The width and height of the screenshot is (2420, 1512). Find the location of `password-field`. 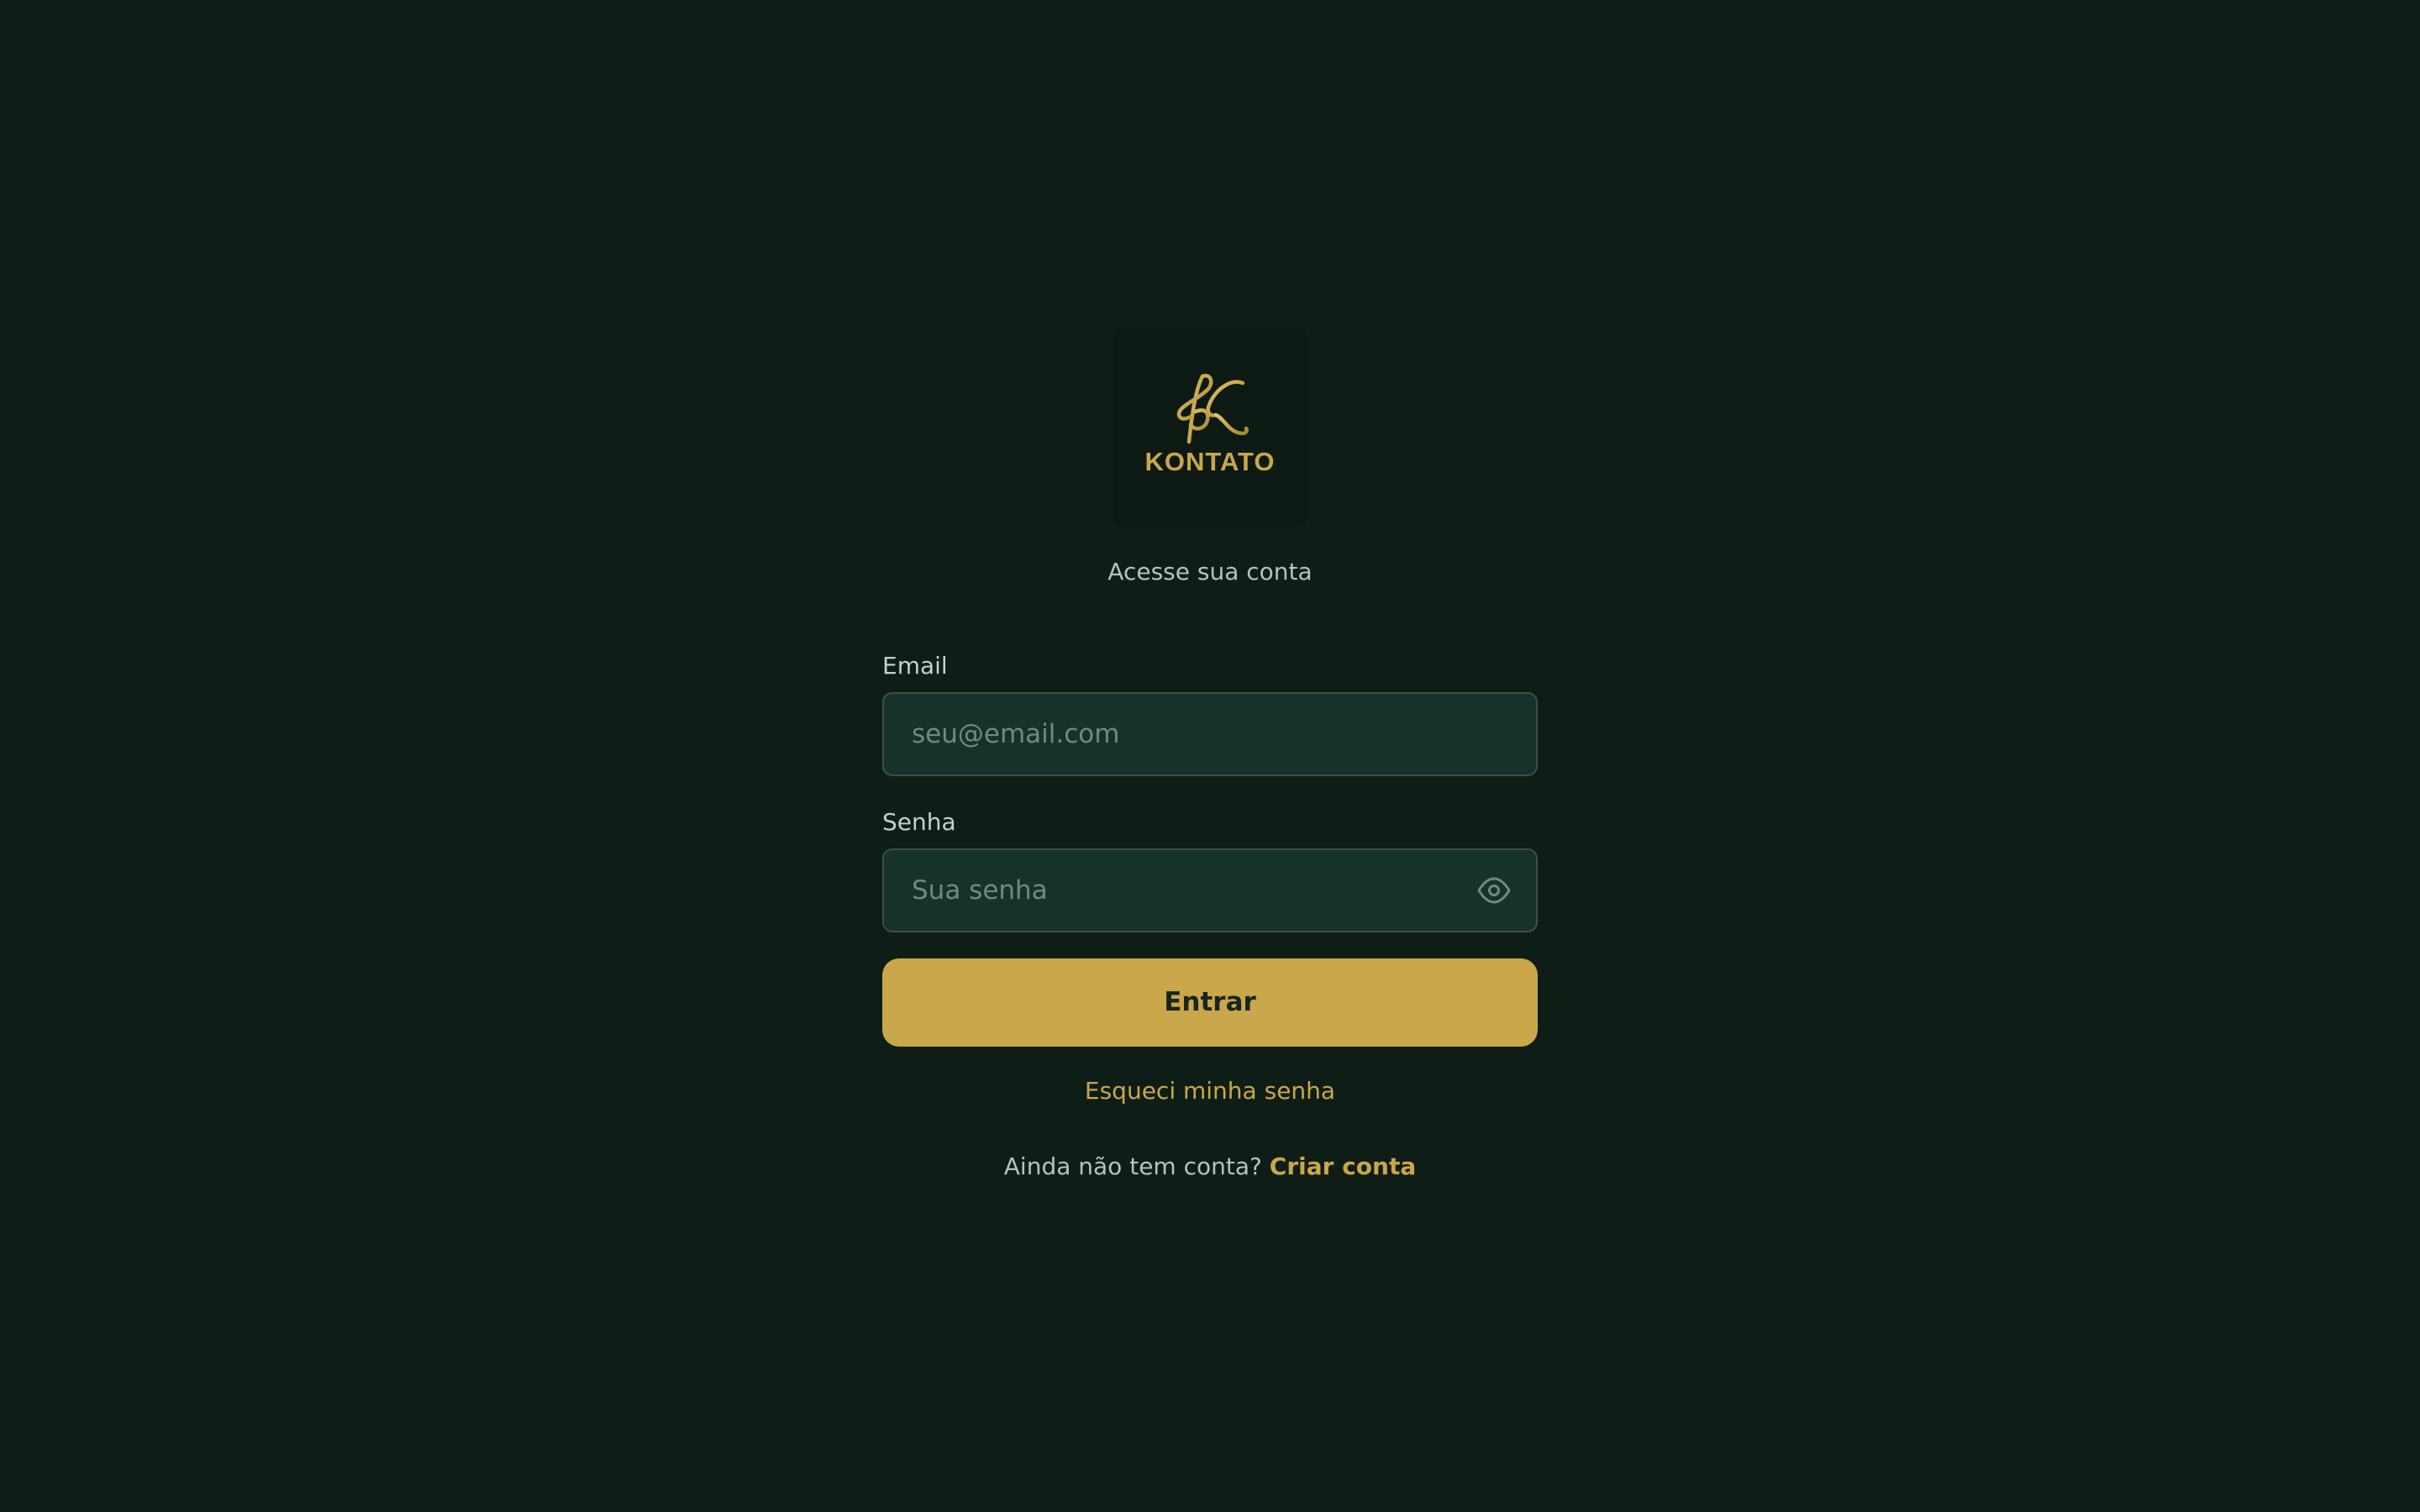

password-field is located at coordinates (1210, 890).